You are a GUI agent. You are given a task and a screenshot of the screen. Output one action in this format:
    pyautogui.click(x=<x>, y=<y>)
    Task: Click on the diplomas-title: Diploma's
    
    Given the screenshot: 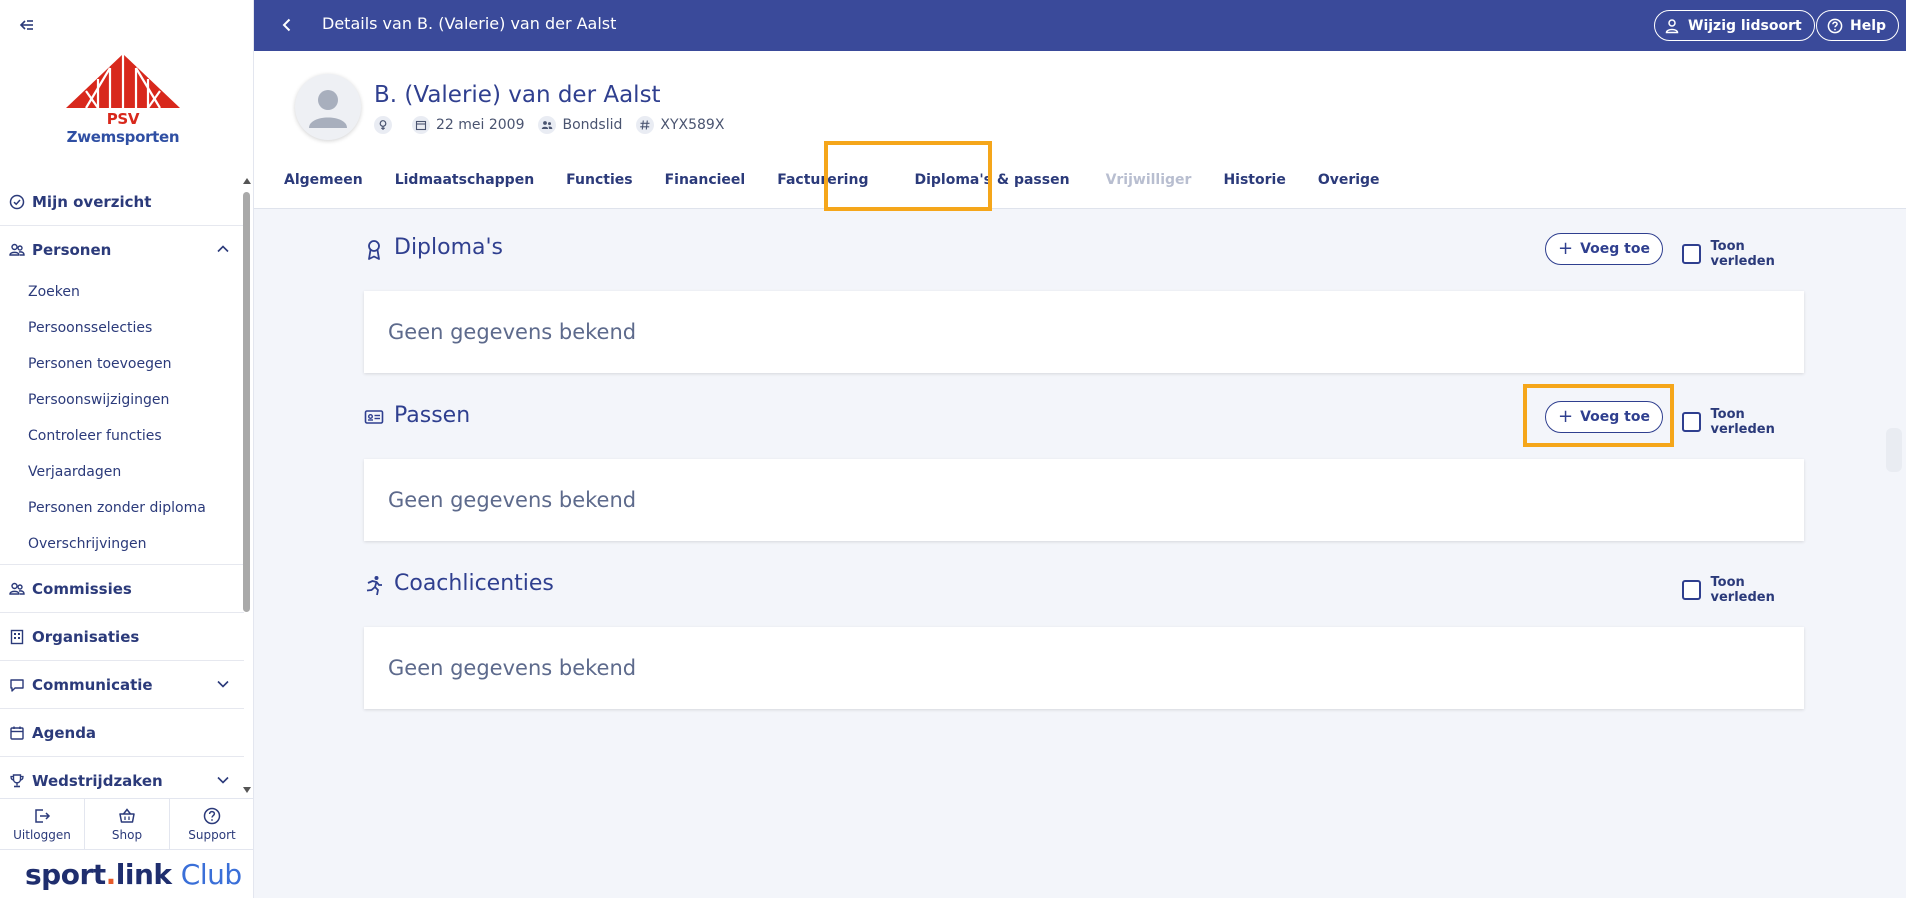 What is the action you would take?
    pyautogui.click(x=449, y=247)
    